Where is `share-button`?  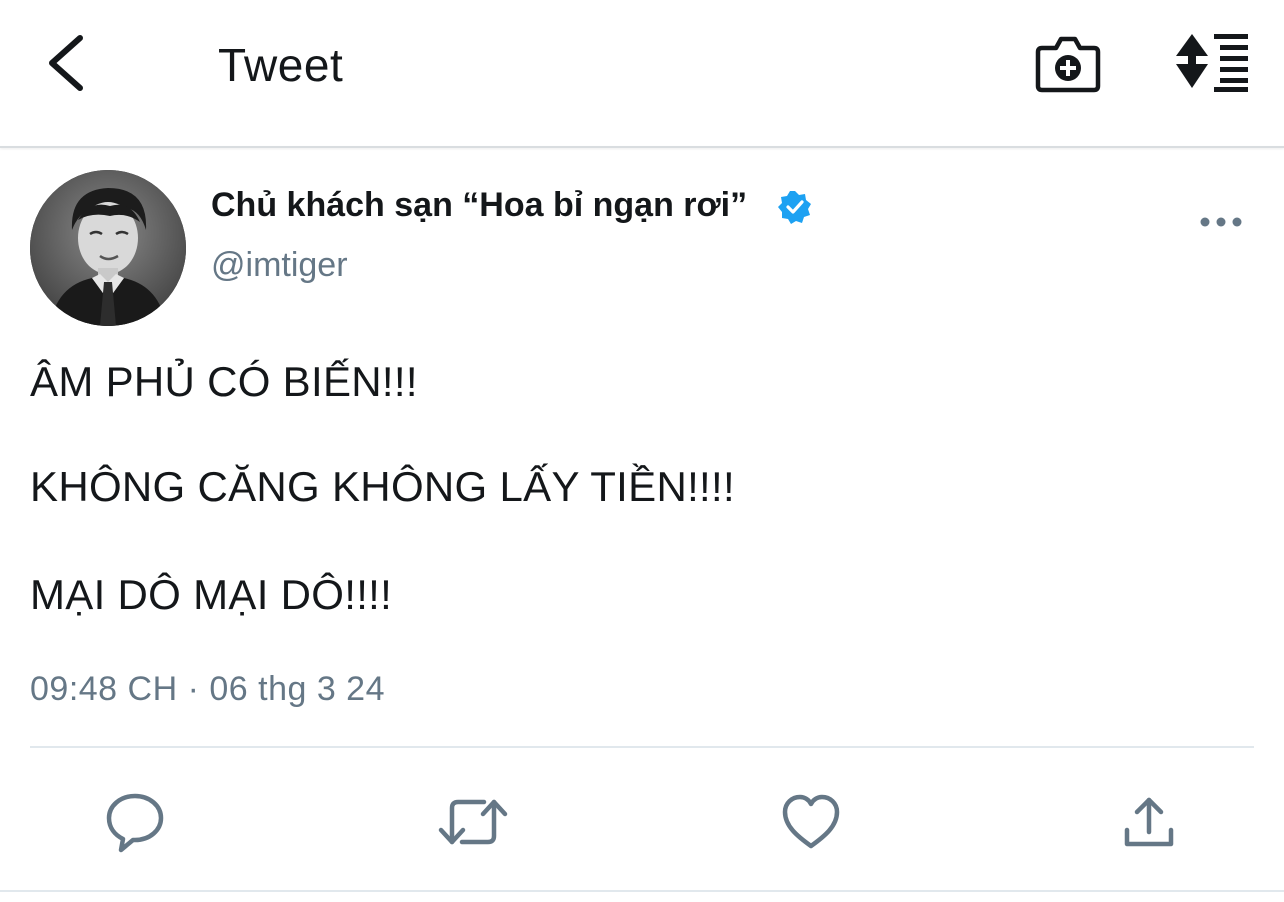
share-button is located at coordinates (1149, 822).